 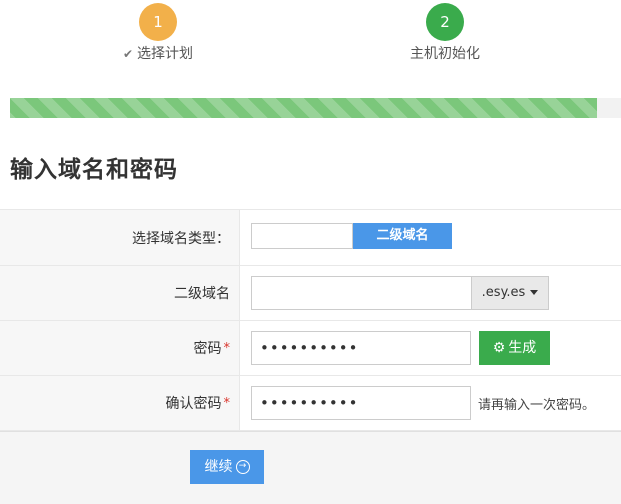 I want to click on domain-type-row: 选择域名类型： 二级域名, so click(x=310, y=238).